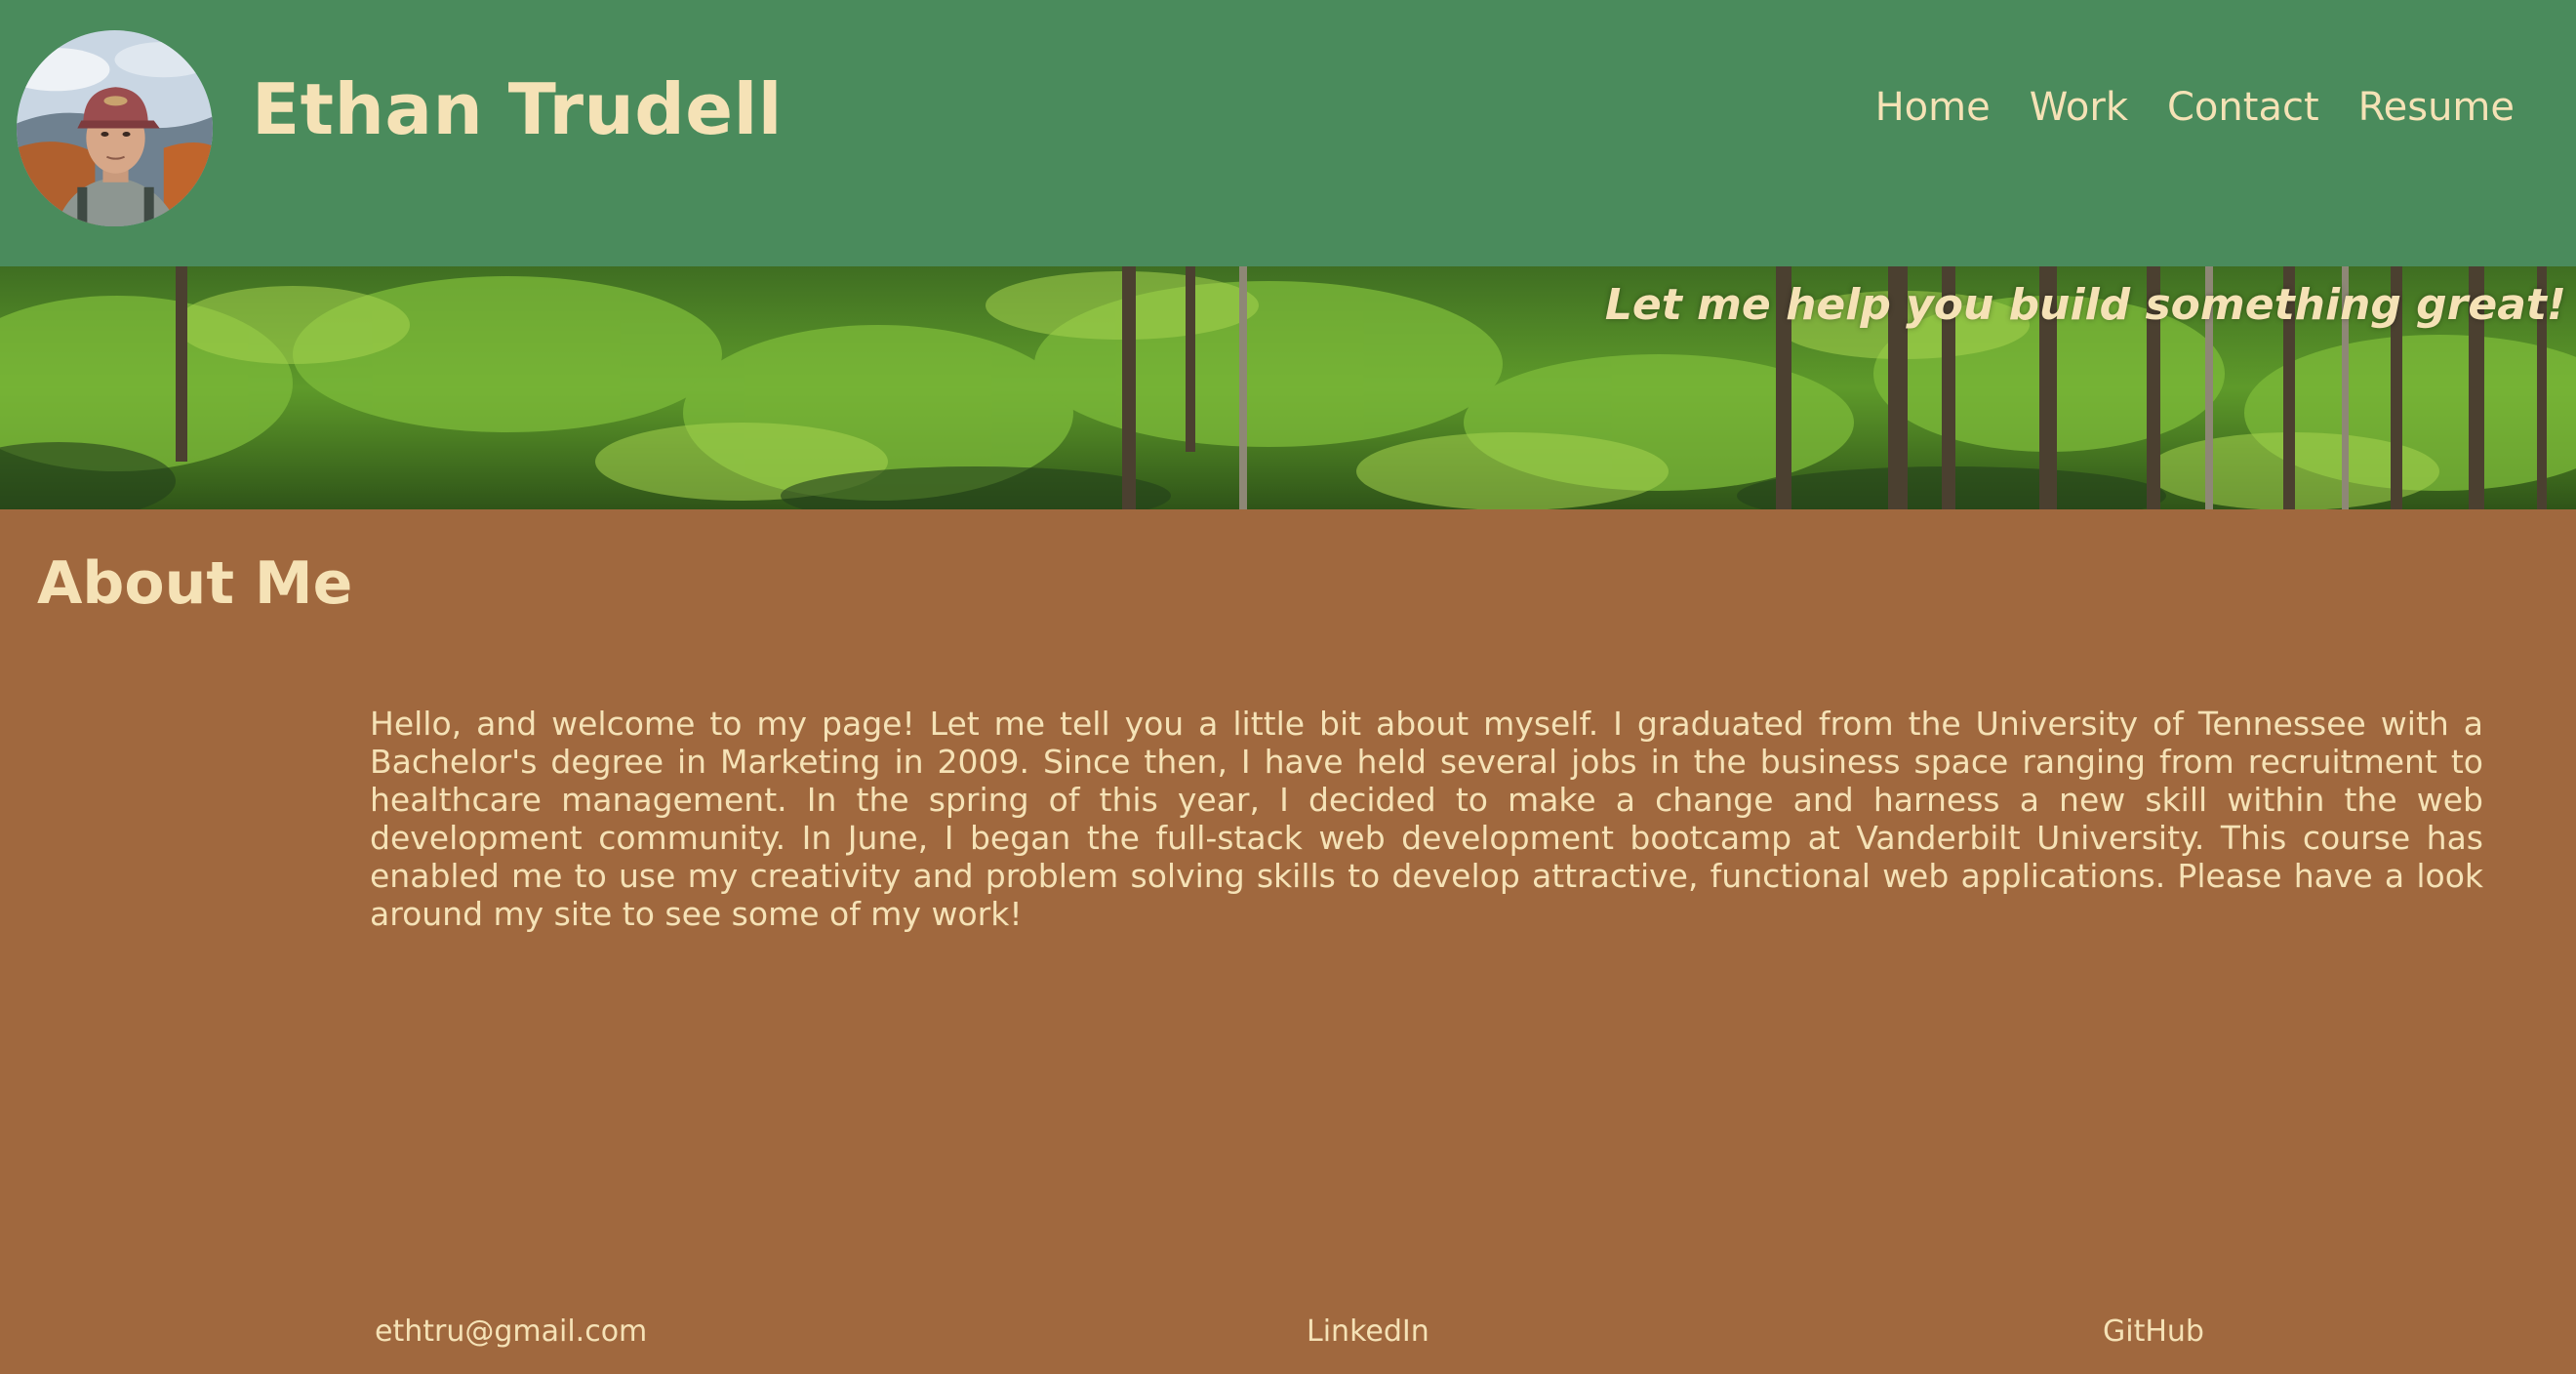 Image resolution: width=2576 pixels, height=1374 pixels. I want to click on nav-work-link: Work, so click(2079, 107).